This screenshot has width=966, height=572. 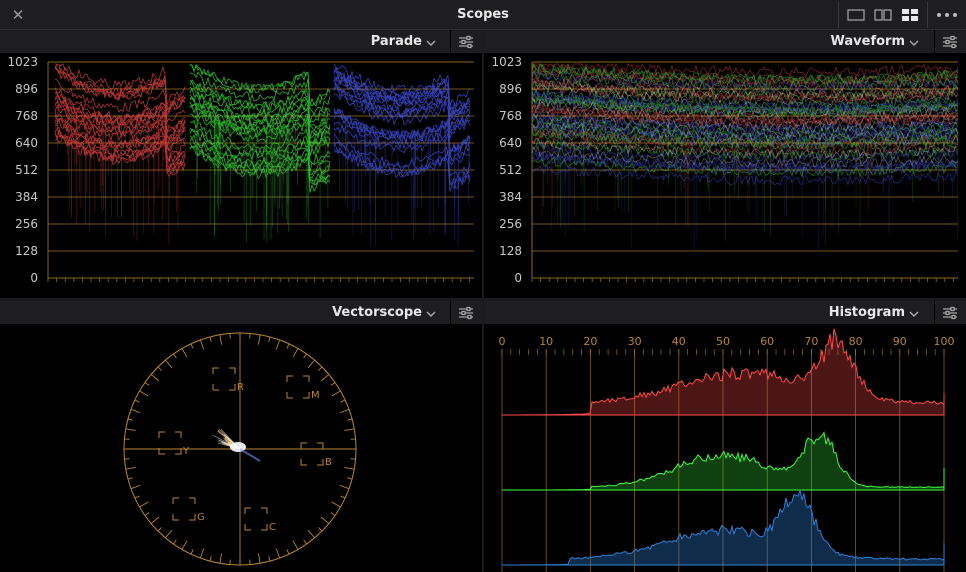 I want to click on histogram-scale-label: 0, so click(x=502, y=341).